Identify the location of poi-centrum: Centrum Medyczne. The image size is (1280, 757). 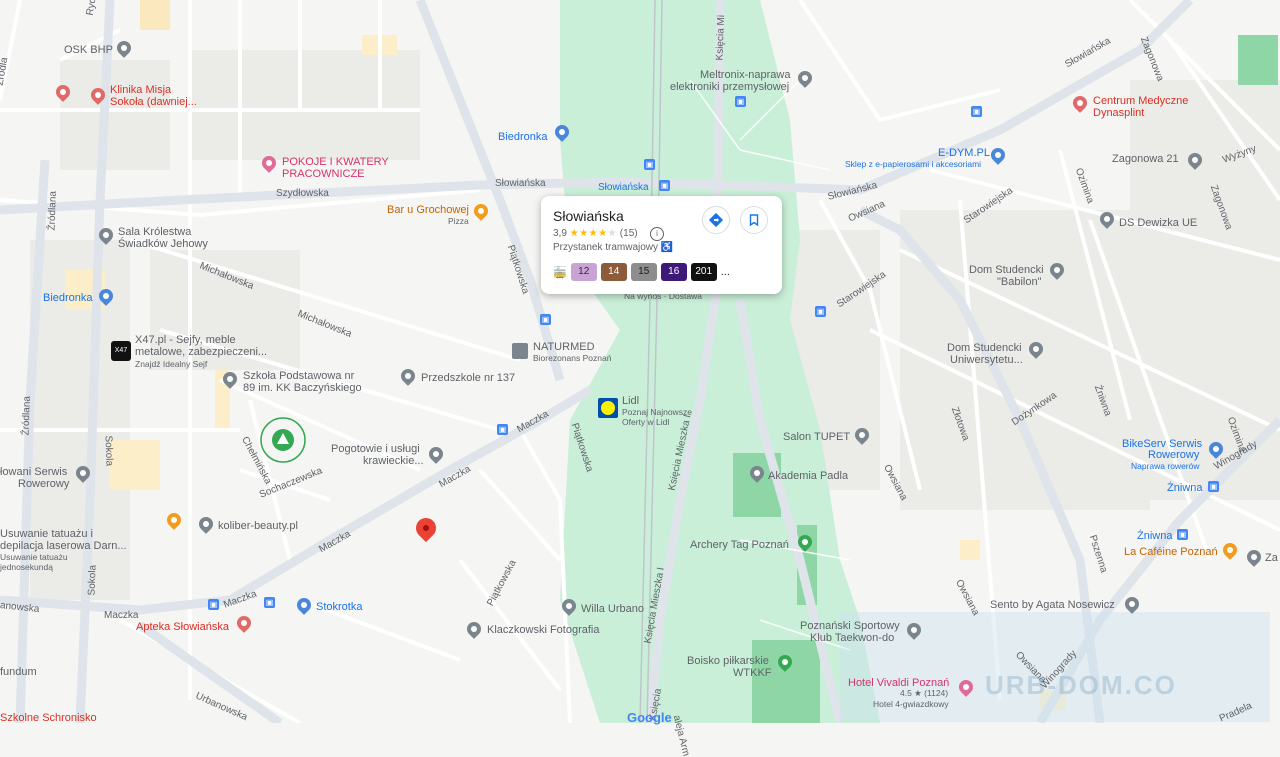
(1140, 101).